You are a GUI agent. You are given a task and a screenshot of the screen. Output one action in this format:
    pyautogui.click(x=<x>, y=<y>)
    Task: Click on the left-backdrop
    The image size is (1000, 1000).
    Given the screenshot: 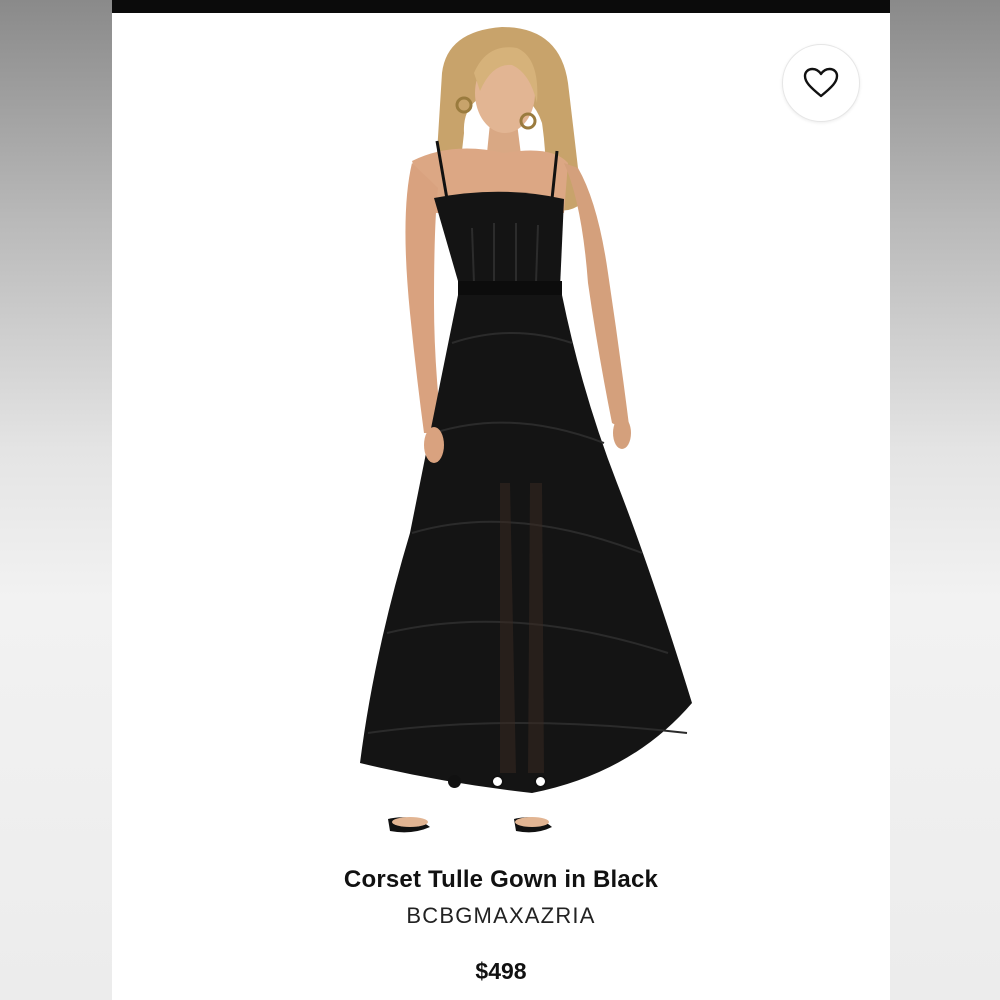 What is the action you would take?
    pyautogui.click(x=56, y=500)
    